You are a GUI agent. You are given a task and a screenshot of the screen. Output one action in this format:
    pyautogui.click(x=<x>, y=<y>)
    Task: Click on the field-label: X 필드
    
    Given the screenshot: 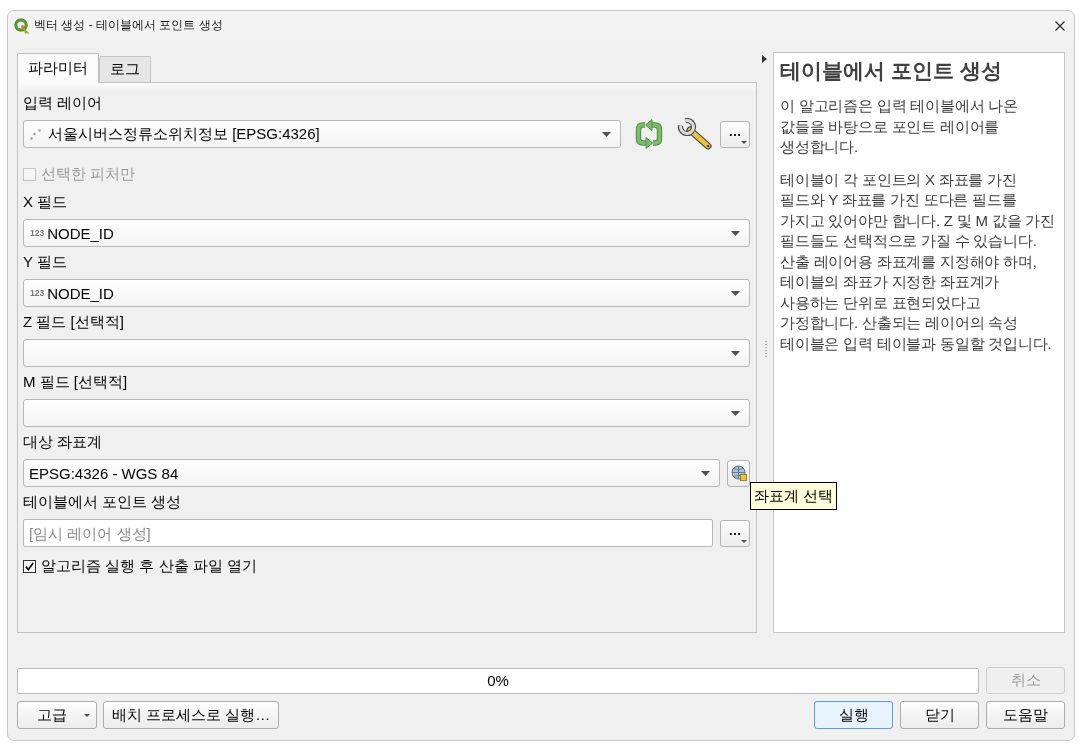 What is the action you would take?
    pyautogui.click(x=45, y=202)
    